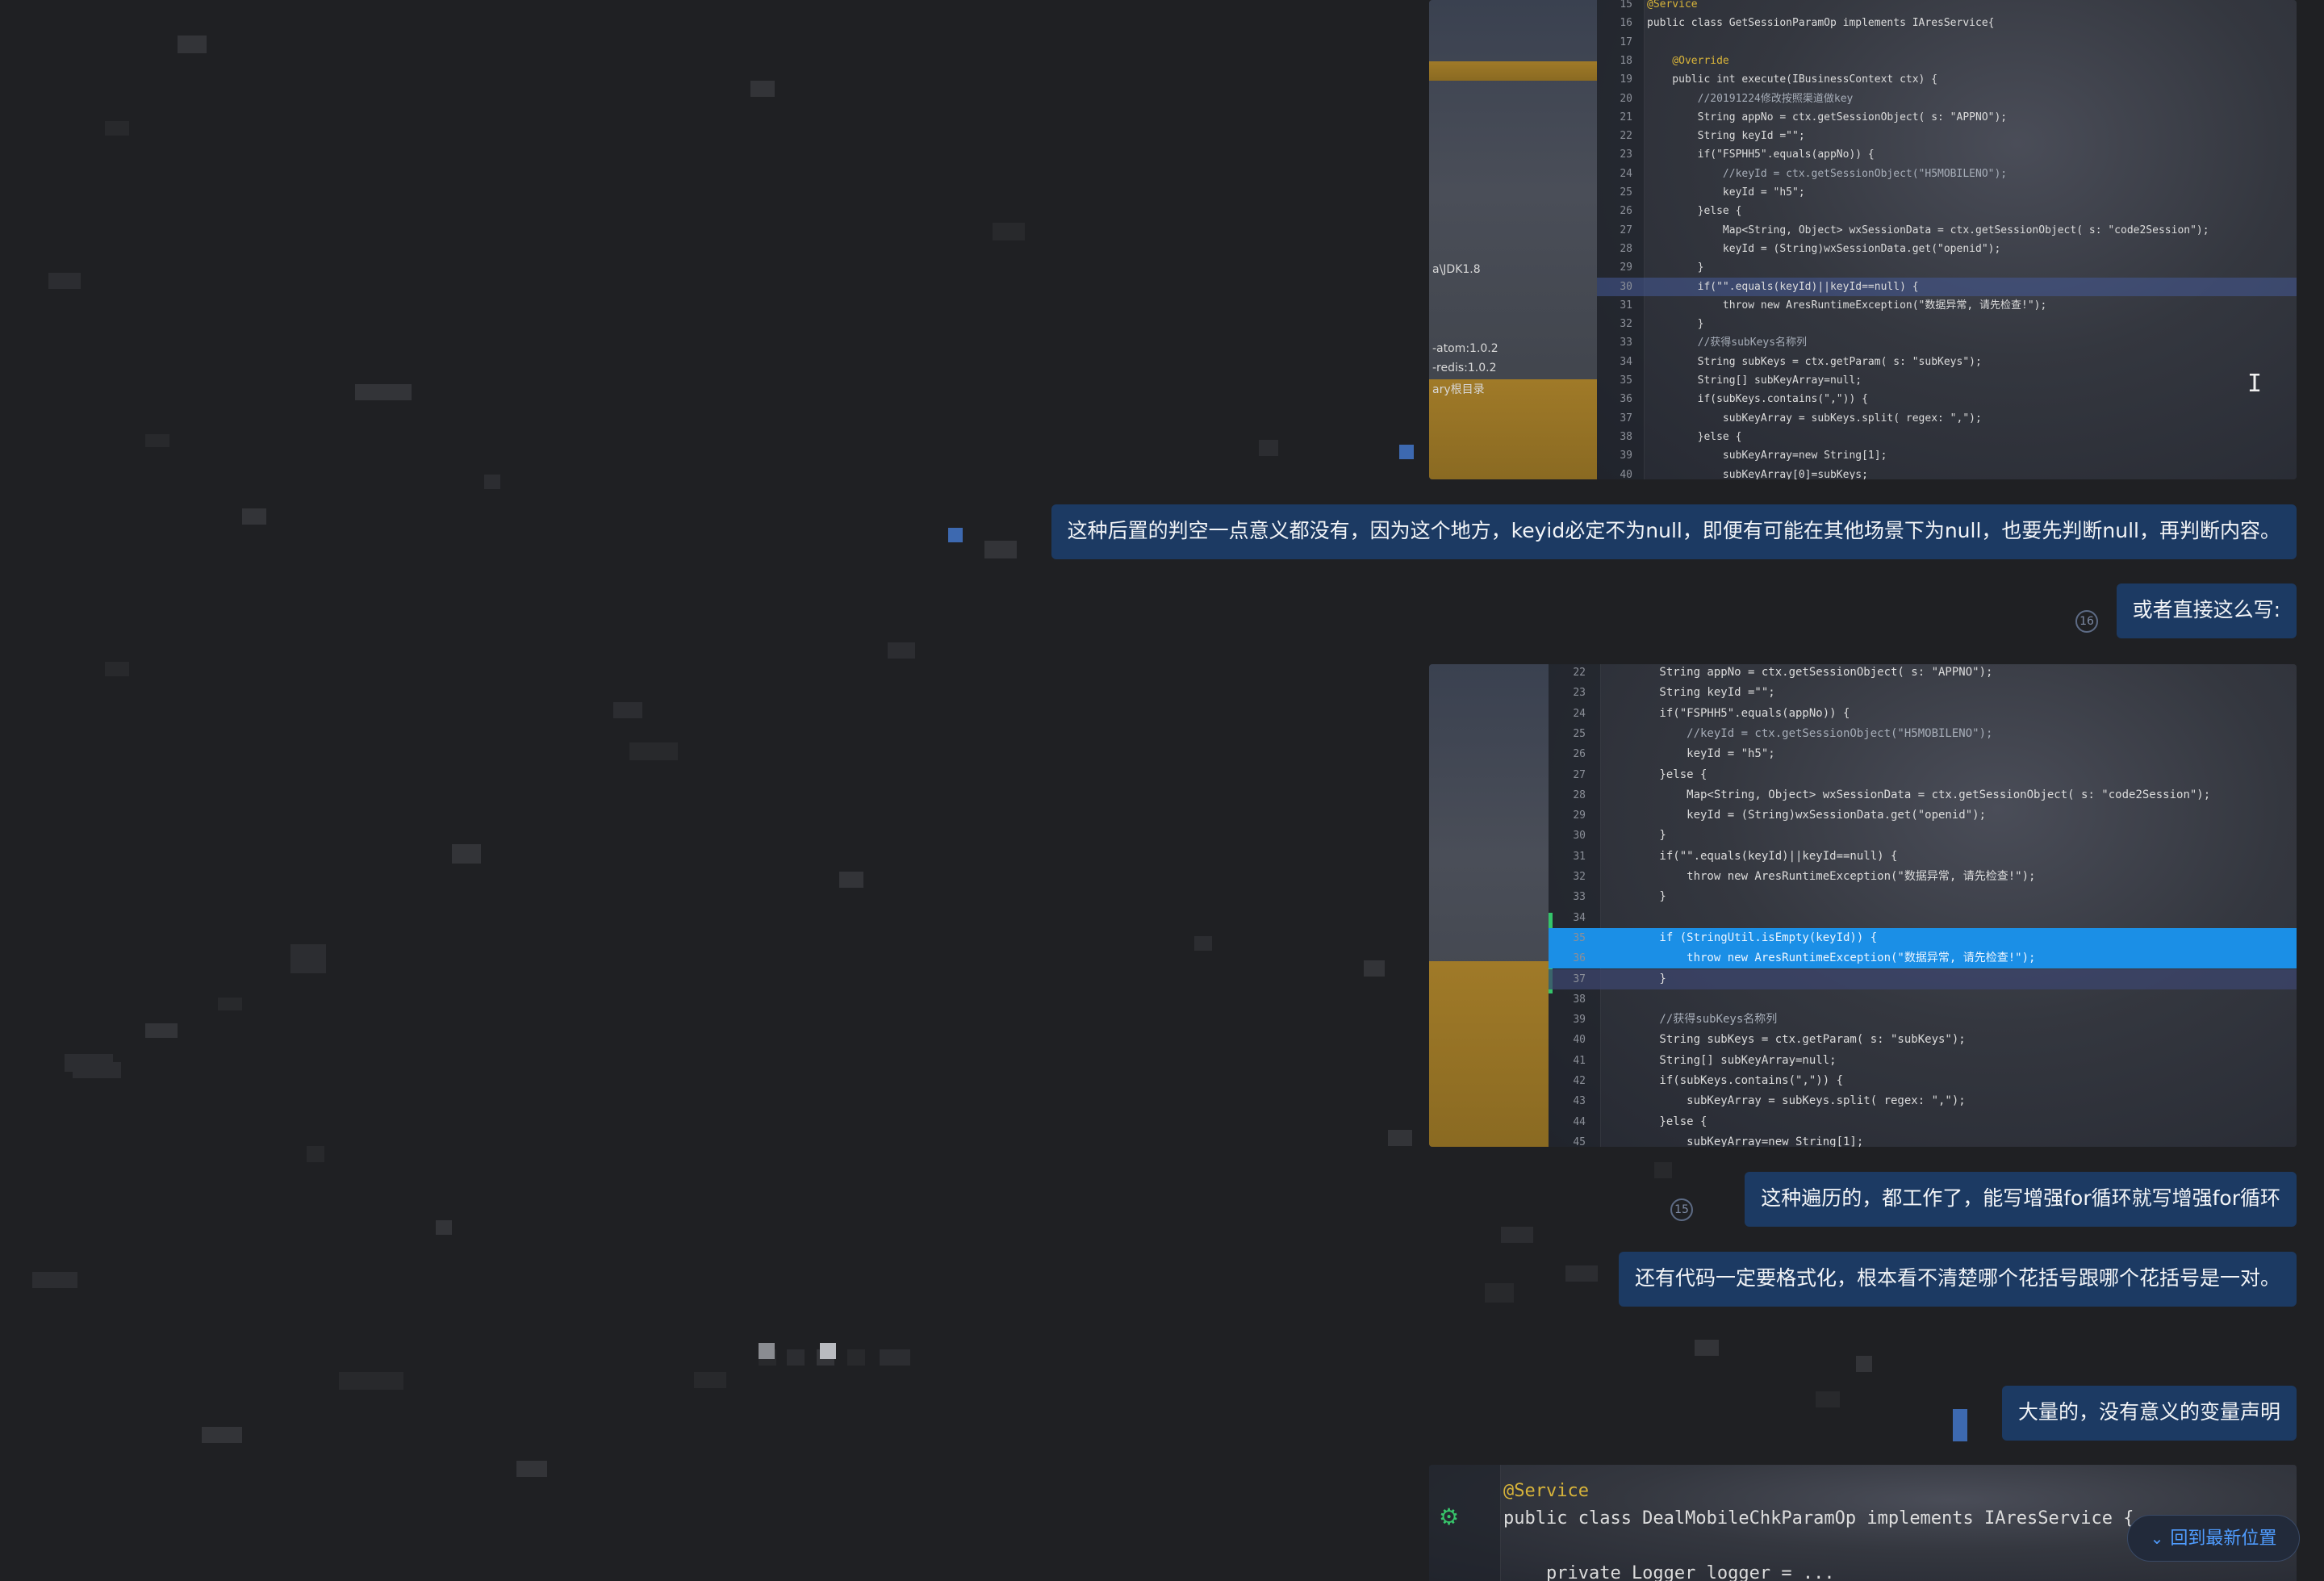  What do you see at coordinates (1579, 1040) in the screenshot?
I see `line-number: 40` at bounding box center [1579, 1040].